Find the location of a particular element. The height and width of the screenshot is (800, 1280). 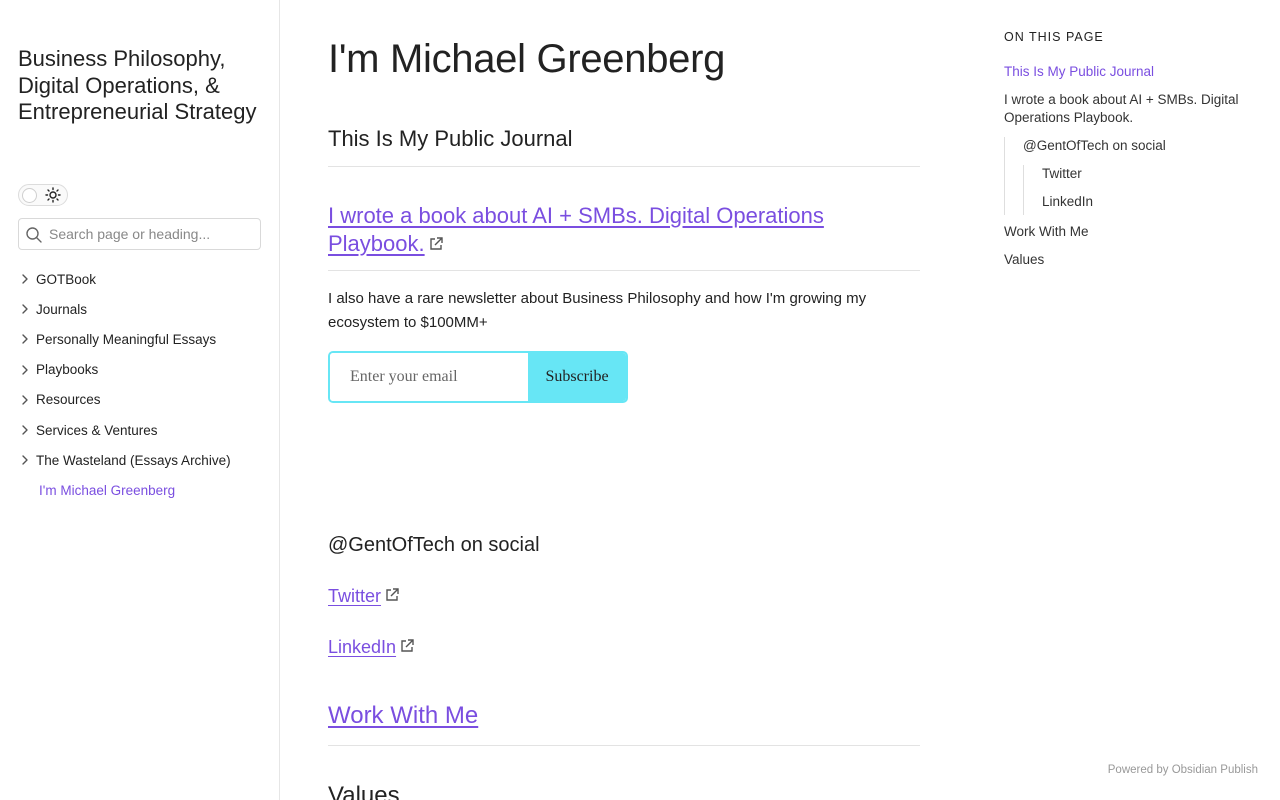

toc-item-twitter: Twitter is located at coordinates (1153, 174).